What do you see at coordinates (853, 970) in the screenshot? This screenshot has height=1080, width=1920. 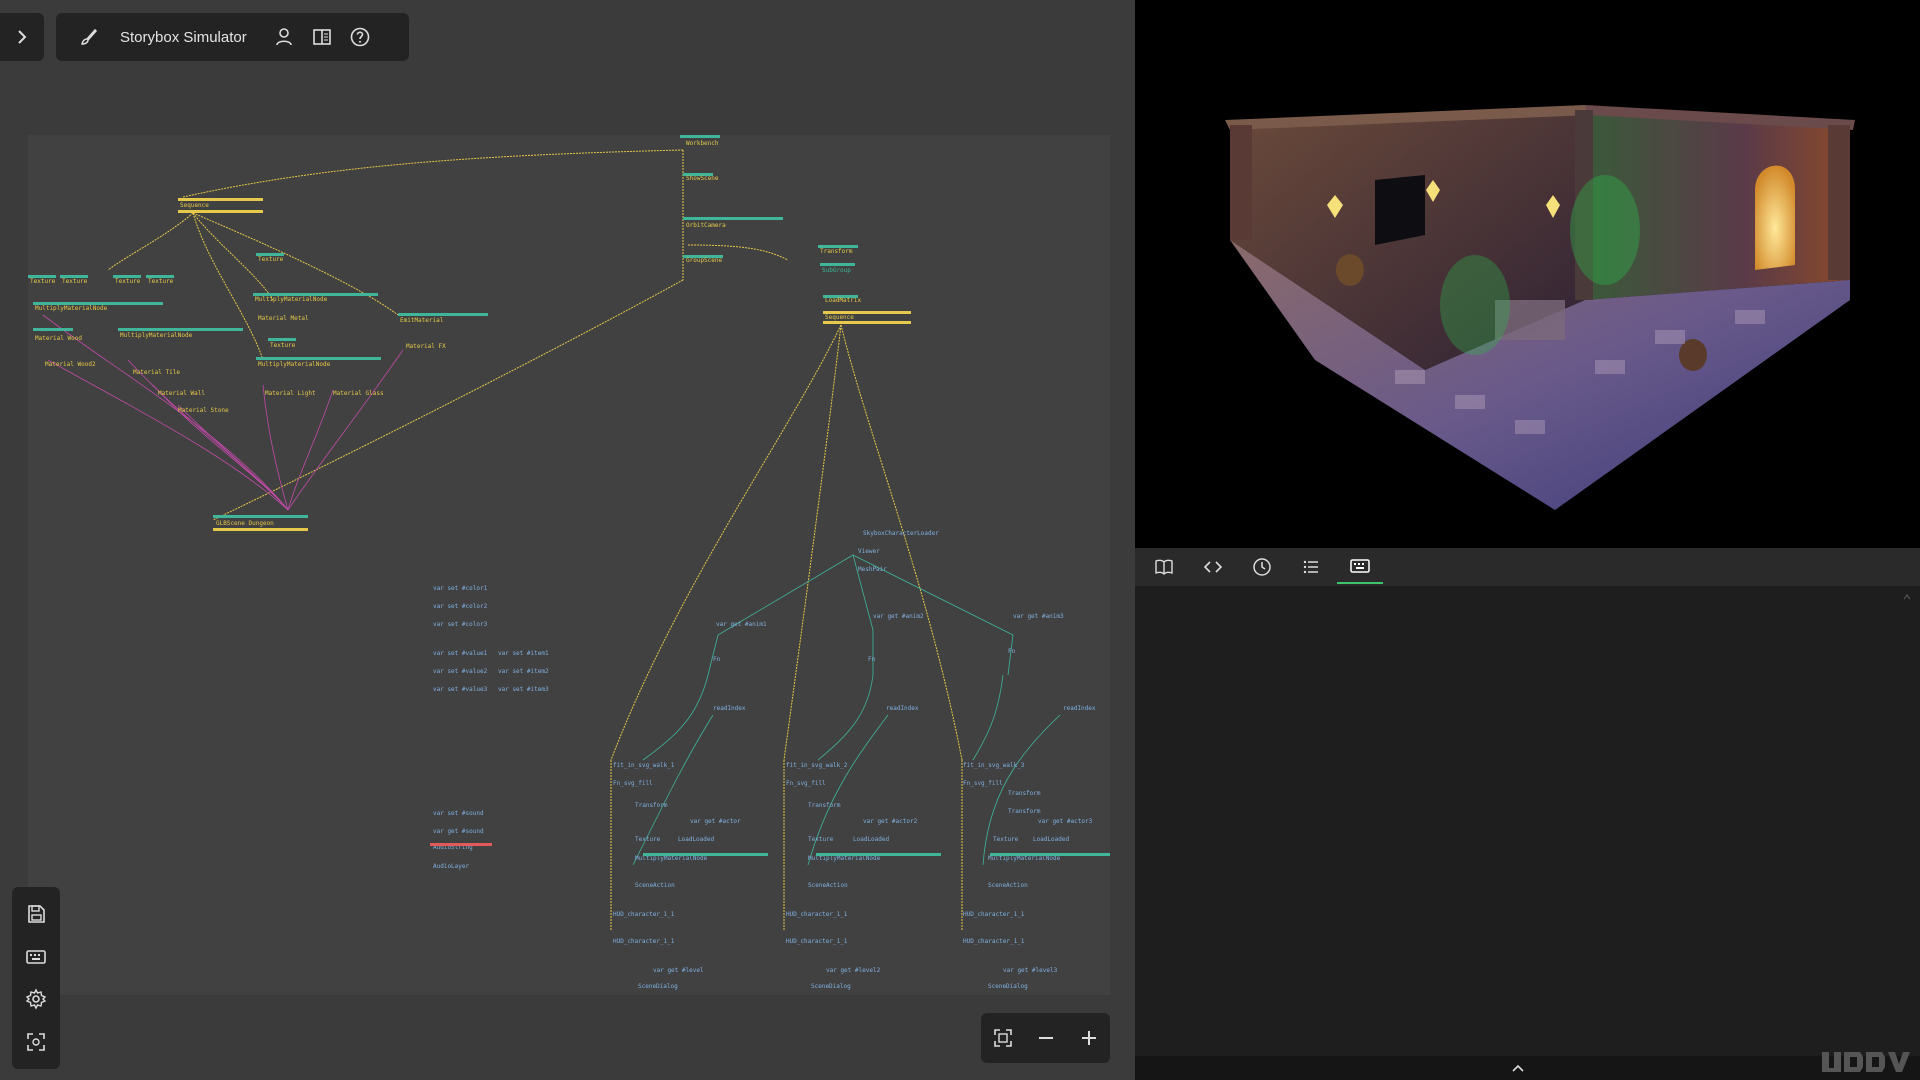 I see `svg-text: var get #level2` at bounding box center [853, 970].